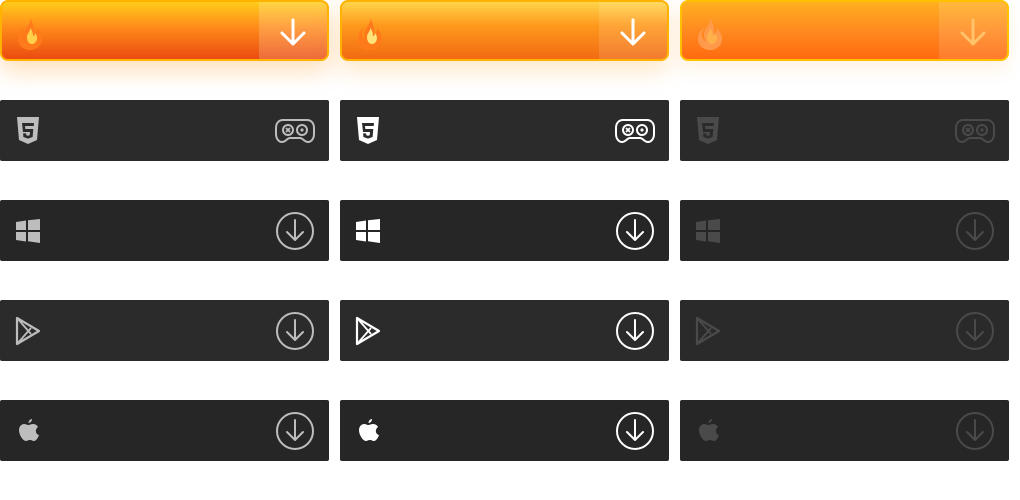 This screenshot has height=500, width=1020. What do you see at coordinates (504, 230) in the screenshot?
I see `windows-download-button-hover` at bounding box center [504, 230].